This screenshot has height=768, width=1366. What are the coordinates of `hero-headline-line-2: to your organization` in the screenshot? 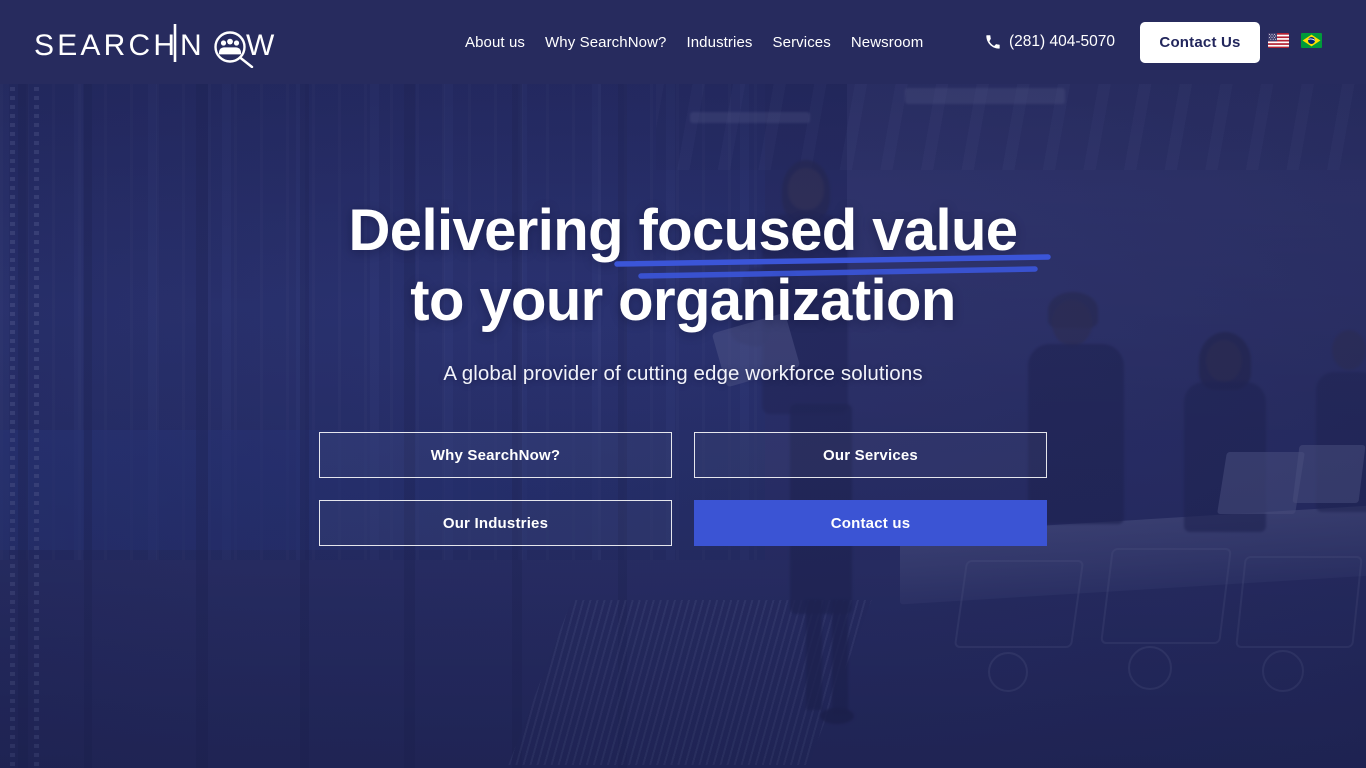 It's located at (683, 300).